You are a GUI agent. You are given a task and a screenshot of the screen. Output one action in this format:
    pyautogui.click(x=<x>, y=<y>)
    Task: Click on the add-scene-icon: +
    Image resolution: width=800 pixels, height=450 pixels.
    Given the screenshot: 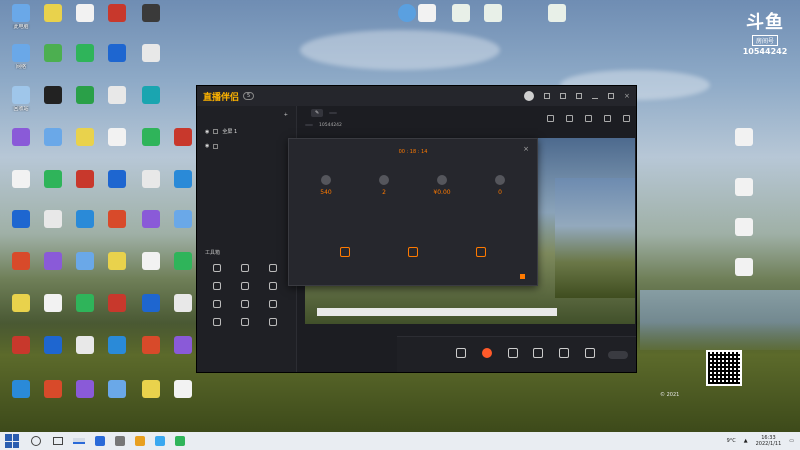 What is the action you would take?
    pyautogui.click(x=286, y=115)
    